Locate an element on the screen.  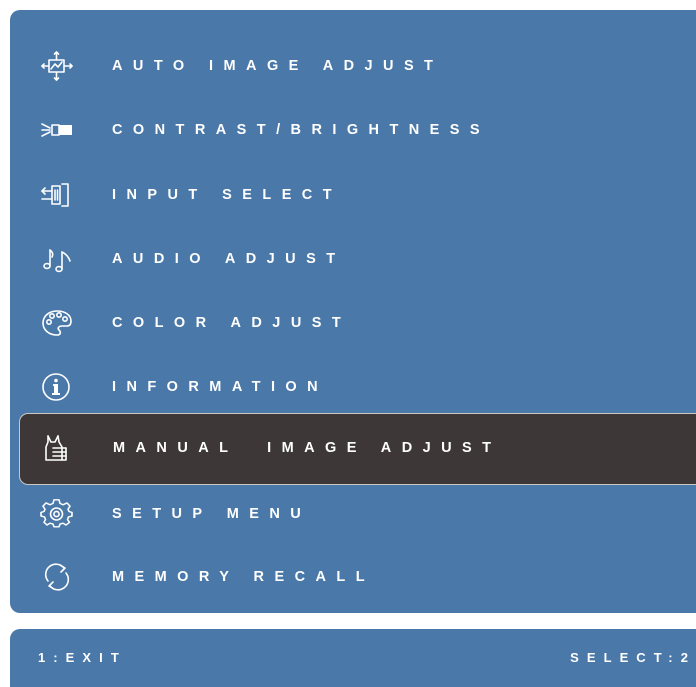
menu-item-label: MANUAL IMAGE ADJUST is located at coordinates (307, 448).